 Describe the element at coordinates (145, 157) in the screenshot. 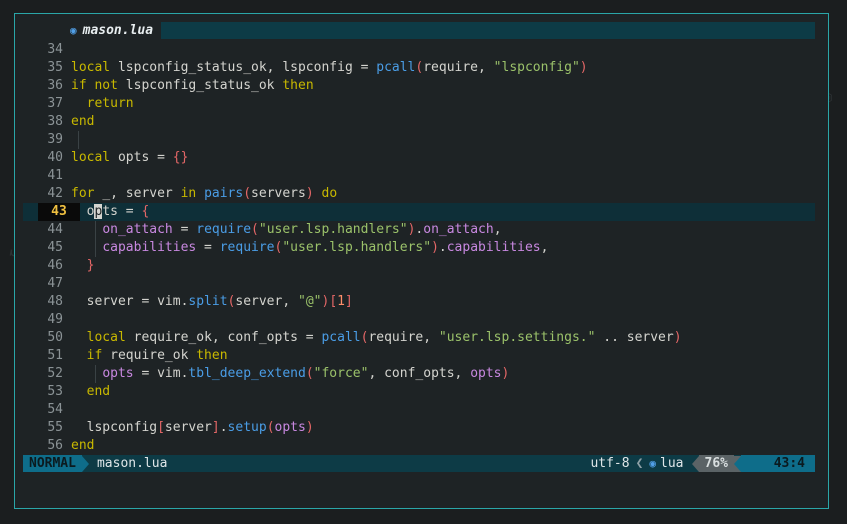

I see `code-token: opts =` at that location.